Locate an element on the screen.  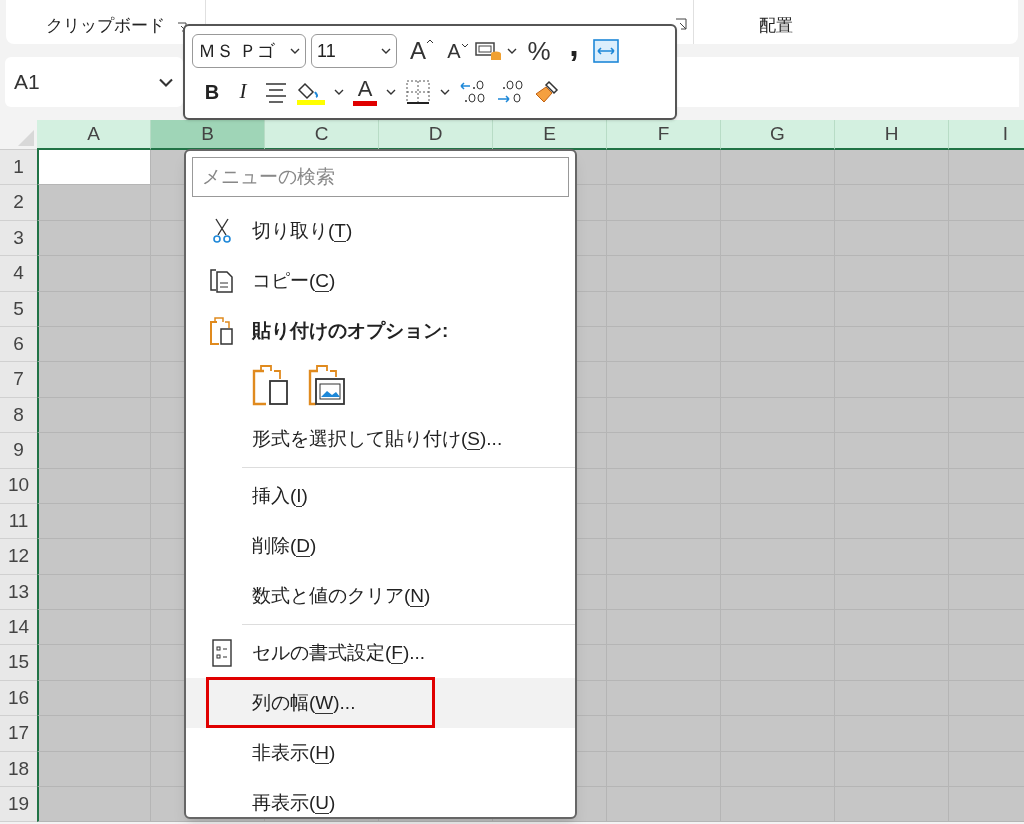
align-center-icon is located at coordinates (276, 92).